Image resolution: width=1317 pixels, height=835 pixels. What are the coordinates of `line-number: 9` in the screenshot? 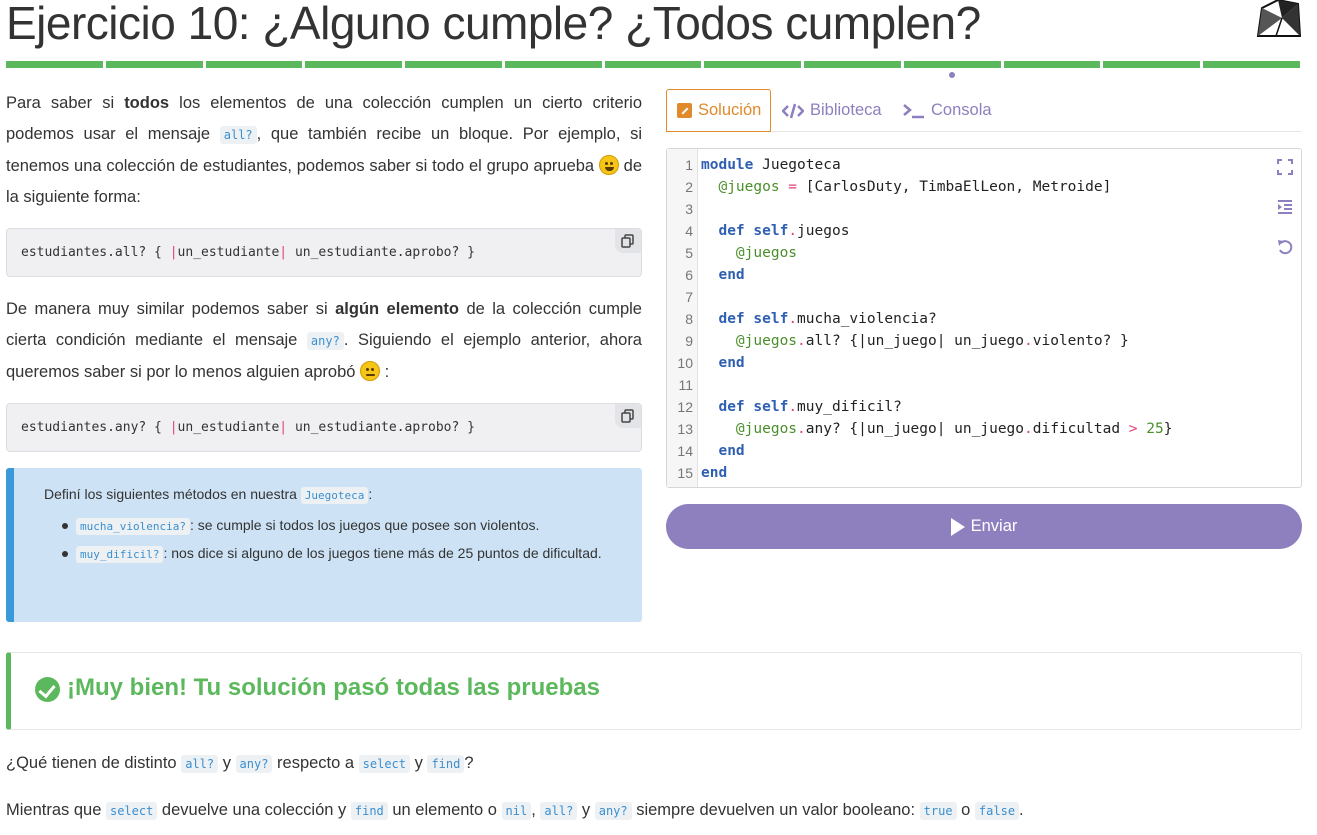 It's located at (689, 341).